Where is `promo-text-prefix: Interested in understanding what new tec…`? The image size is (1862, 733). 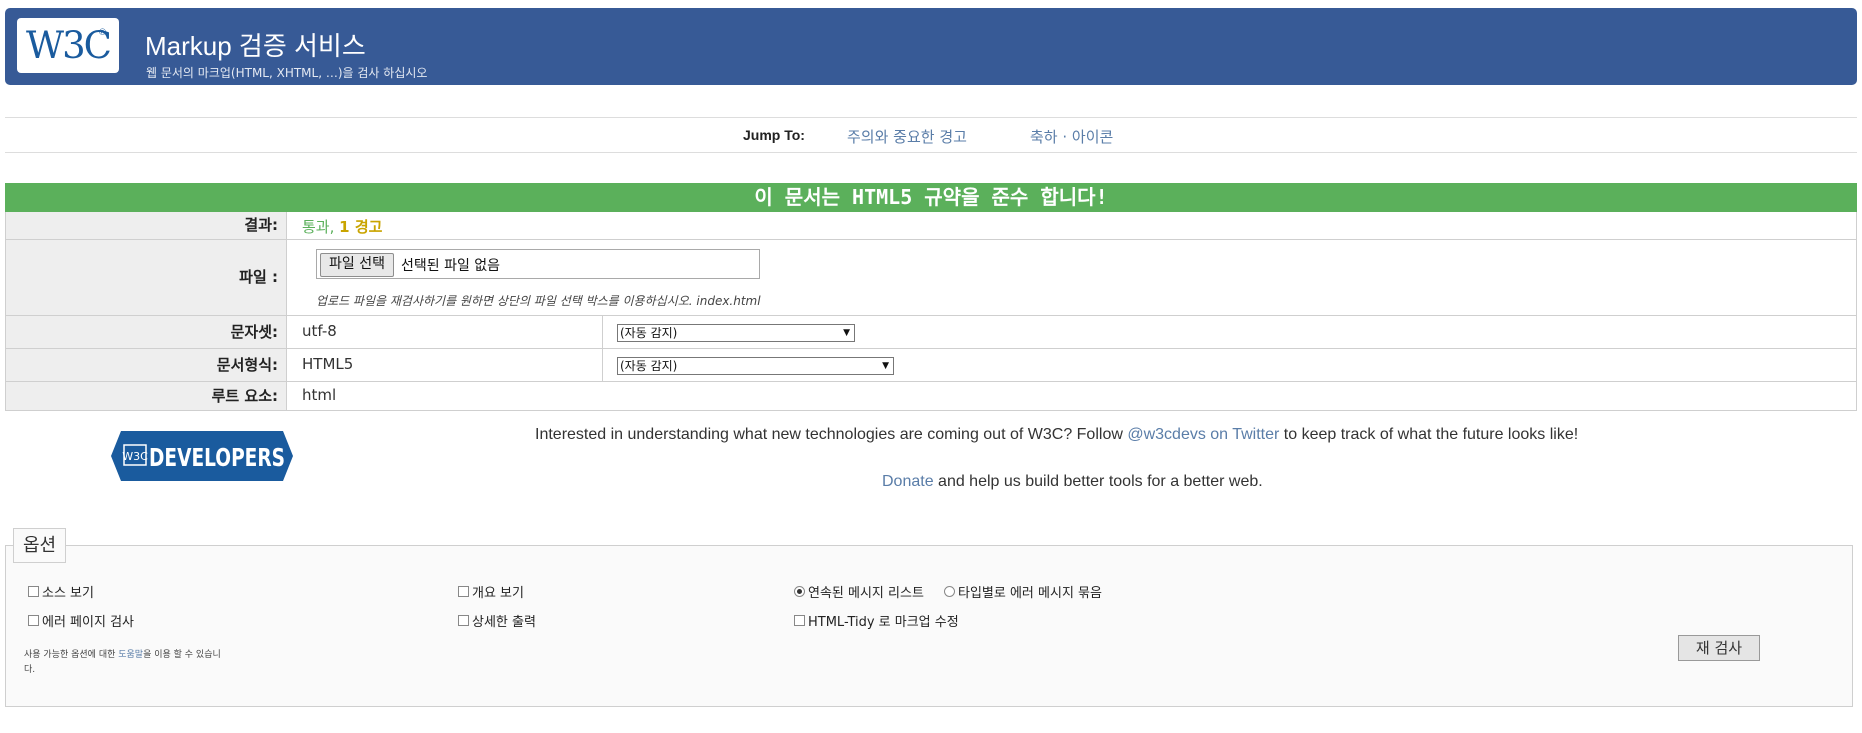
promo-text-prefix: Interested in understanding what new tec… is located at coordinates (831, 434).